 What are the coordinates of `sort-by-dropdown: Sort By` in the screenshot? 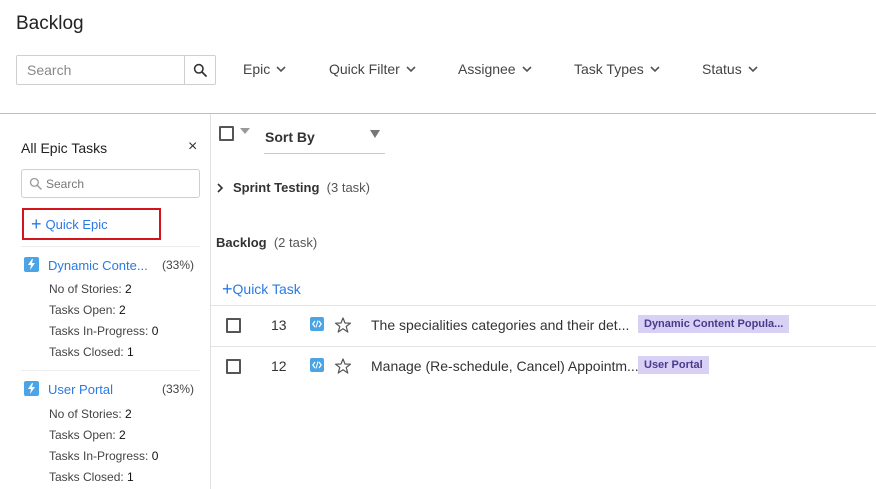 It's located at (324, 139).